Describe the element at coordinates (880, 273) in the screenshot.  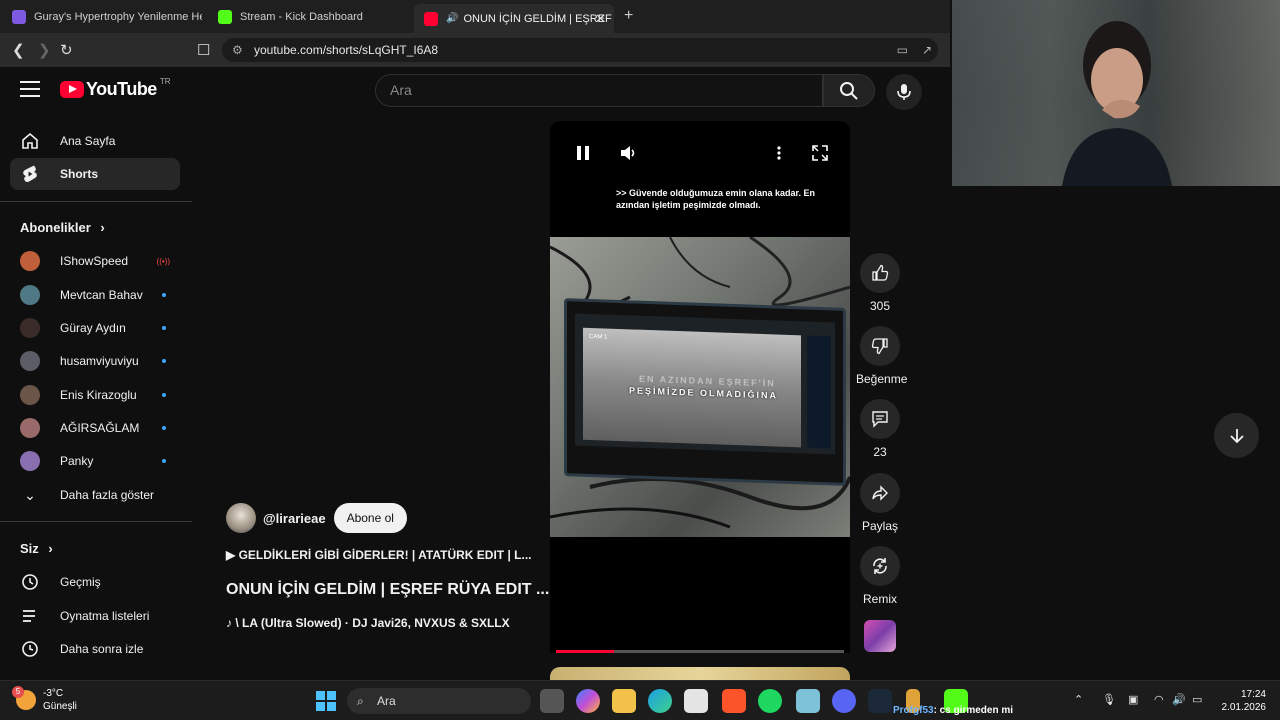
I see `thumbs-up-icon` at that location.